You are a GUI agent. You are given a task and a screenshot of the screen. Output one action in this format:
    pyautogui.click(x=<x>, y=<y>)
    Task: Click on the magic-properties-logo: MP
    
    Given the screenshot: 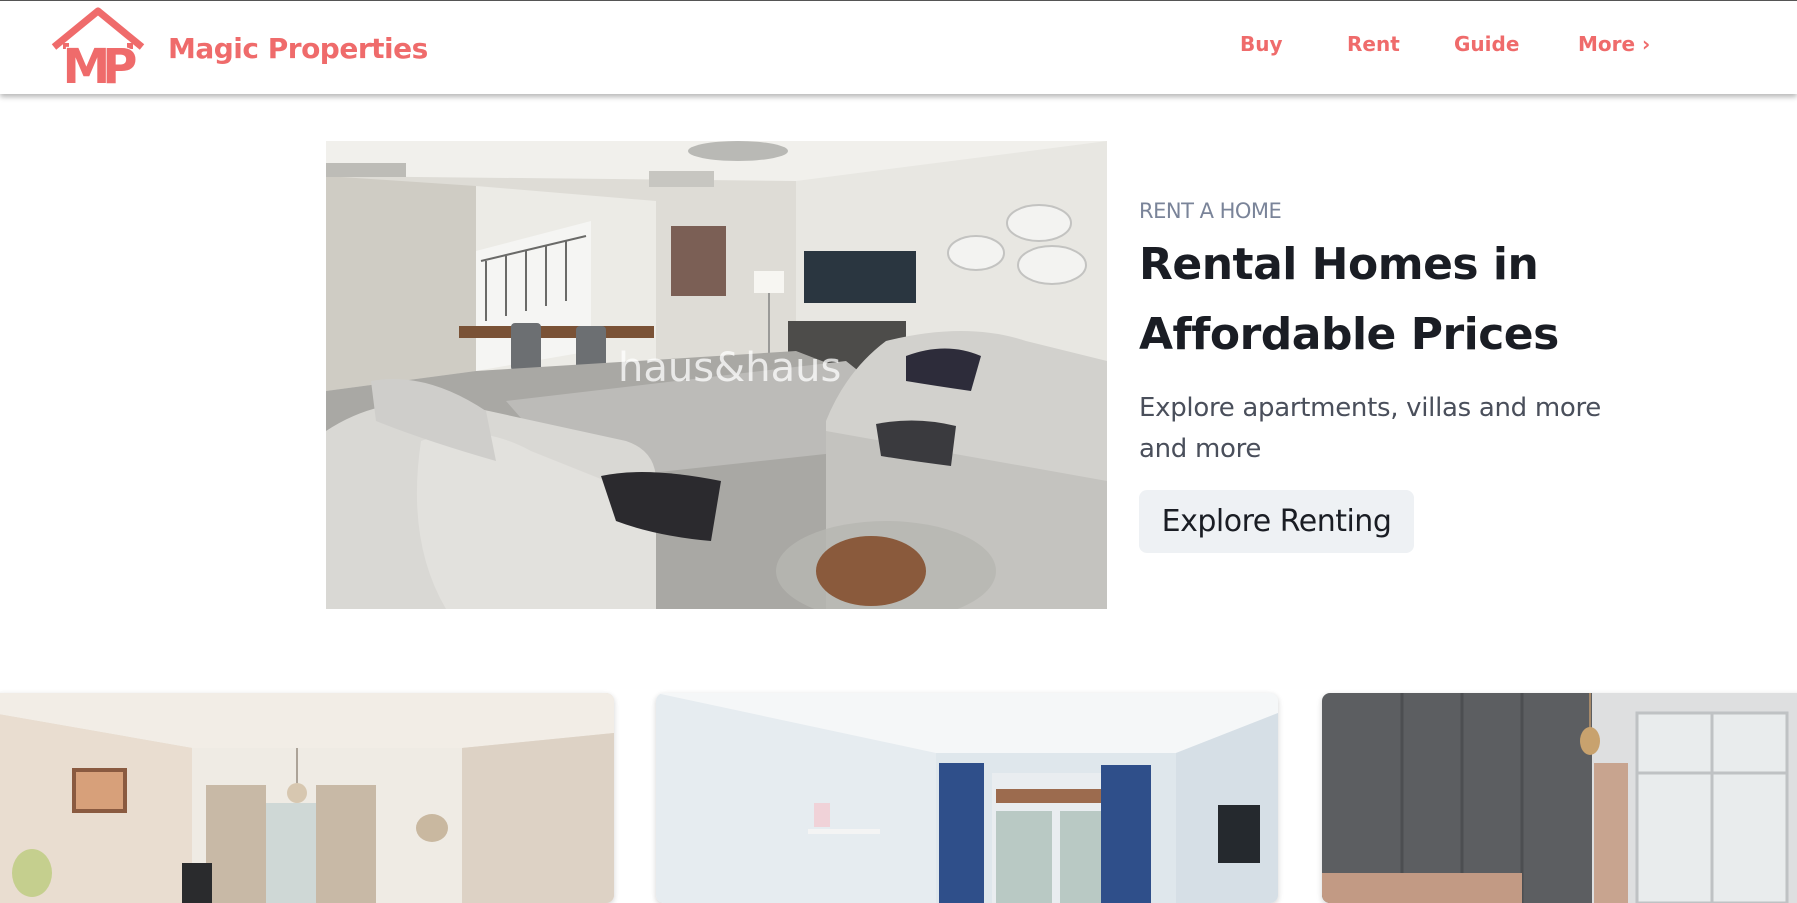 What is the action you would take?
    pyautogui.click(x=98, y=49)
    